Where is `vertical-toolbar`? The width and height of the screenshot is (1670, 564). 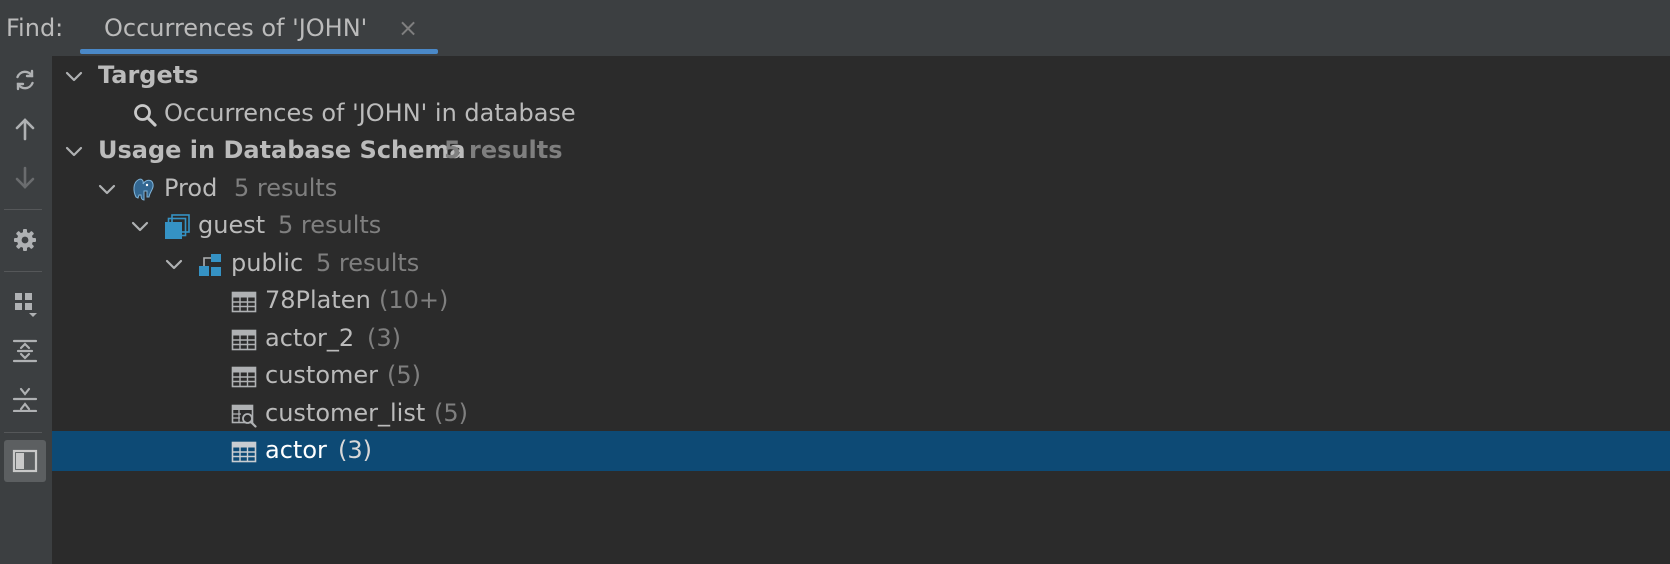 vertical-toolbar is located at coordinates (26, 310).